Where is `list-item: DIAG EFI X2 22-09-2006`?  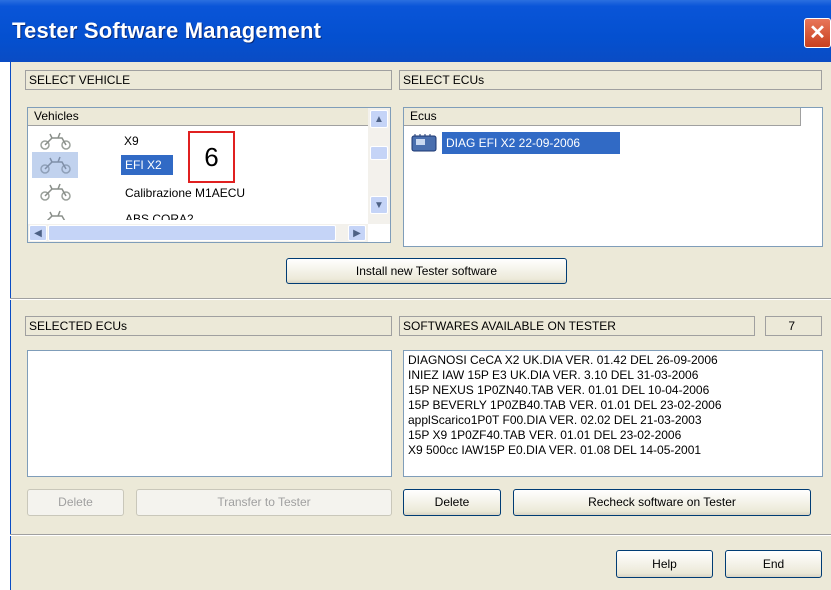 list-item: DIAG EFI X2 22-09-2006 is located at coordinates (514, 144).